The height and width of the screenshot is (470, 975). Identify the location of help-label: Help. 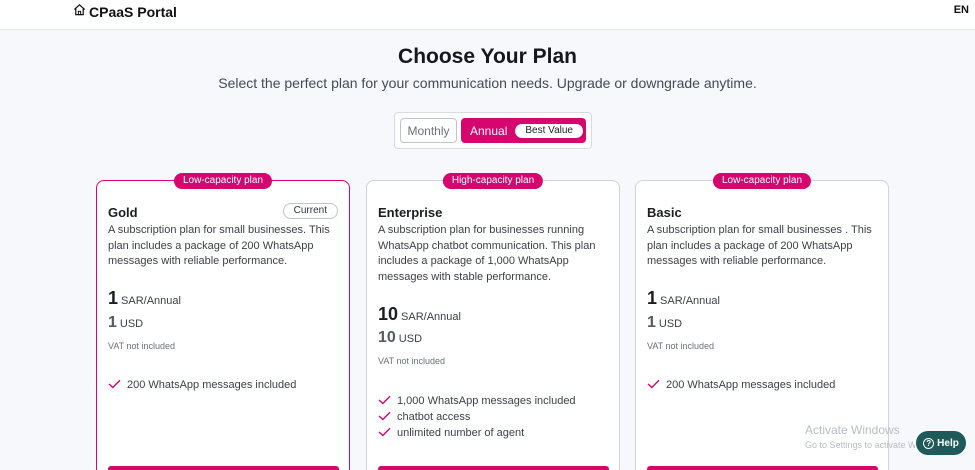
(948, 443).